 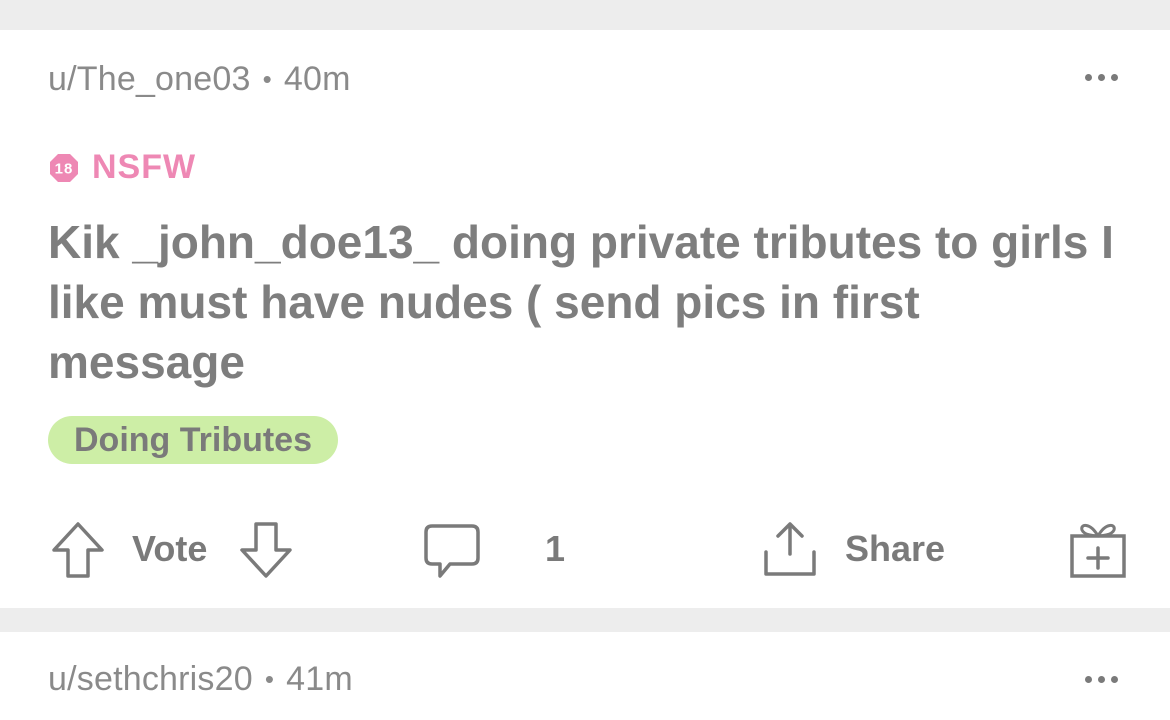 I want to click on post-age: 41m, so click(x=319, y=679).